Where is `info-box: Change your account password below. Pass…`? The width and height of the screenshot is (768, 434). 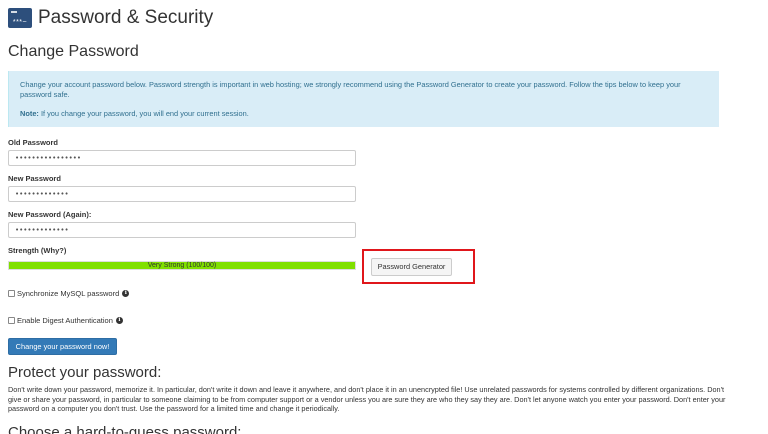 info-box: Change your account password below. Pass… is located at coordinates (363, 99).